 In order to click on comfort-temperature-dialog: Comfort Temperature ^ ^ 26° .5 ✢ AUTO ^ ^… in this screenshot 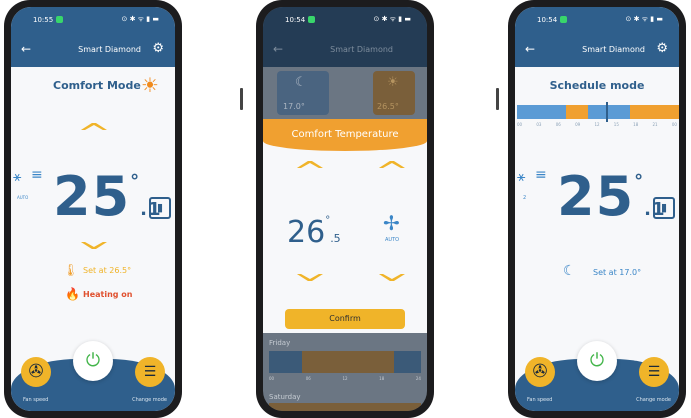, I will do `click(345, 226)`.